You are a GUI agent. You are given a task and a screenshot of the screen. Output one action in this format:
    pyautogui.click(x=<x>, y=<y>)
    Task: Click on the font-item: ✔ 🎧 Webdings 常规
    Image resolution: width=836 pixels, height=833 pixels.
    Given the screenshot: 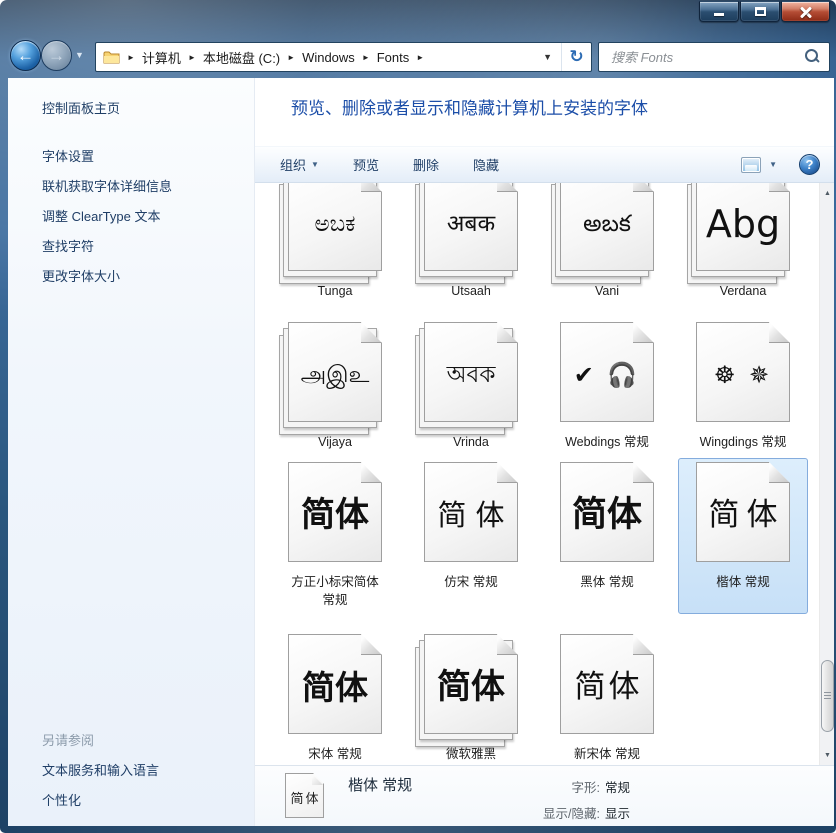 What is the action you would take?
    pyautogui.click(x=607, y=387)
    